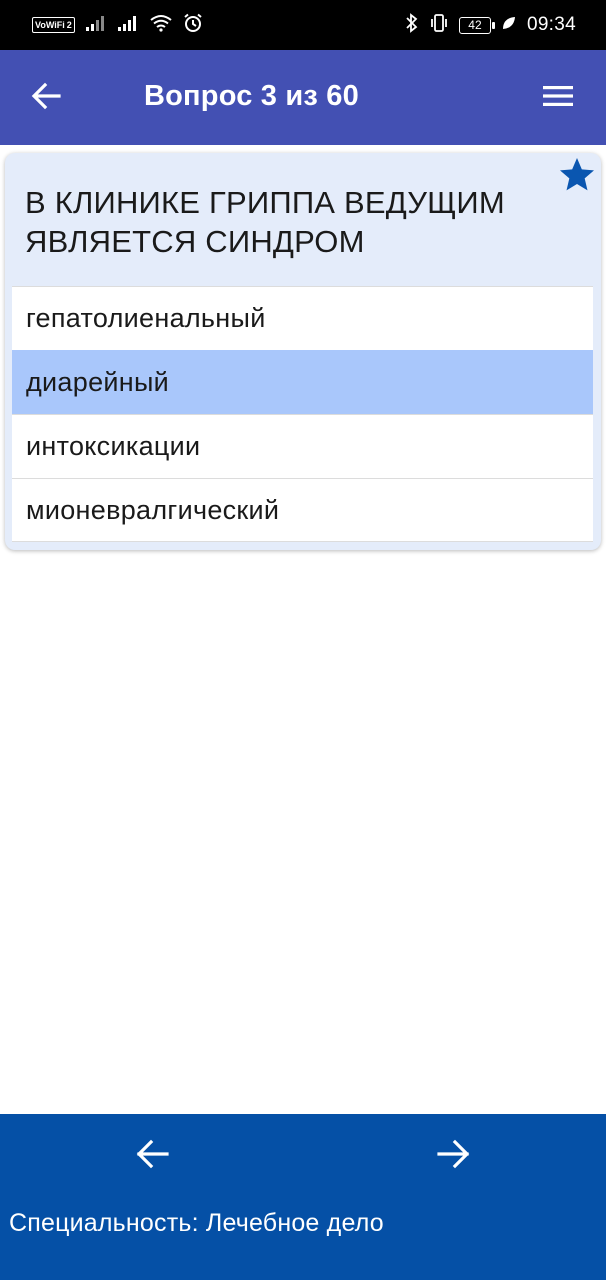 This screenshot has height=1280, width=606. I want to click on vowifi-label: VoWiFi, so click(50, 24).